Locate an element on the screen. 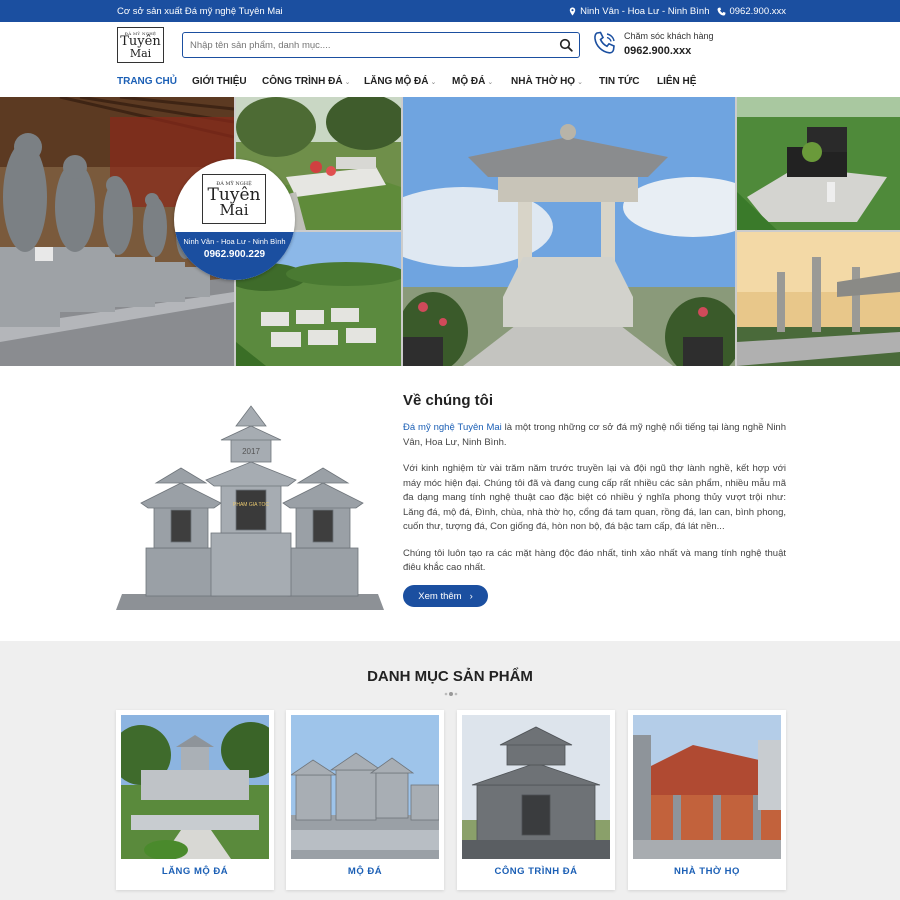 This screenshot has height=900, width=900. category-label: NHÀ THỜ HỌ is located at coordinates (707, 871).